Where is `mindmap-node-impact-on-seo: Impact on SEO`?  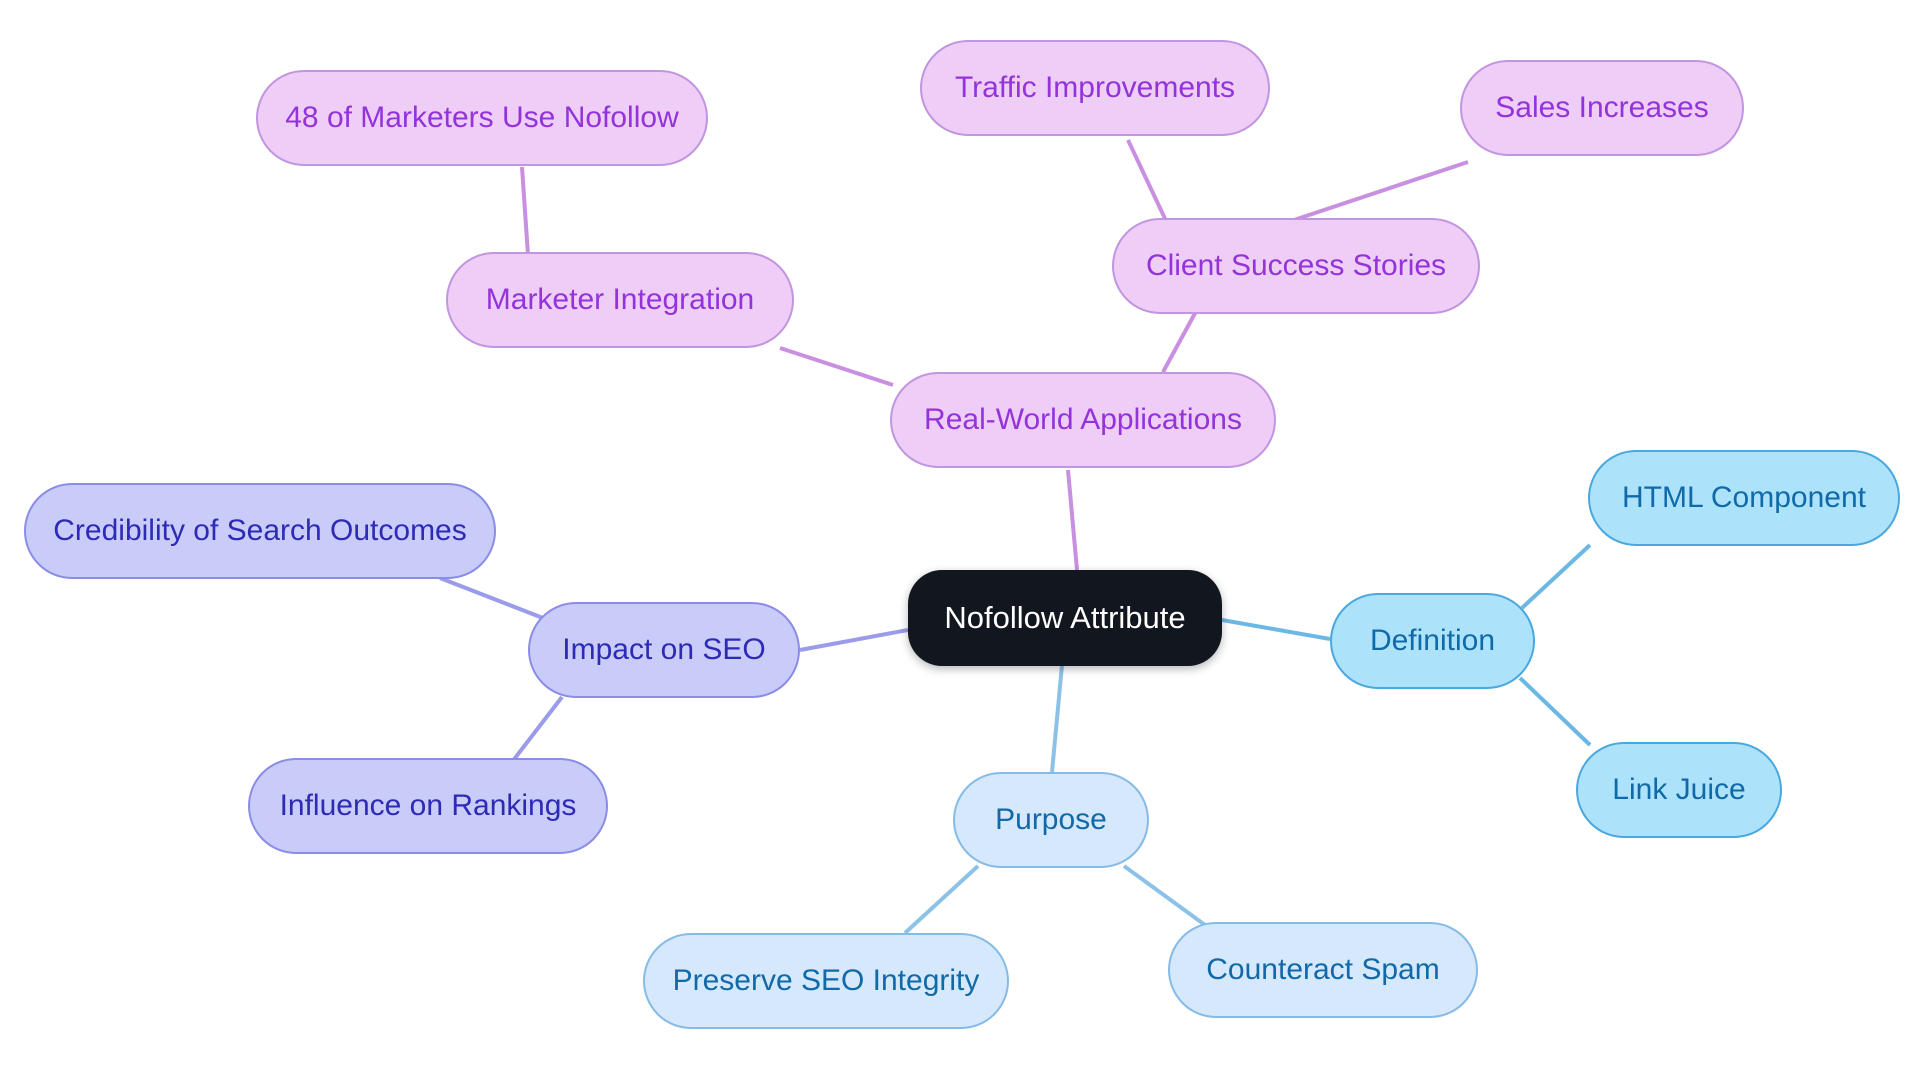
mindmap-node-impact-on-seo: Impact on SEO is located at coordinates (664, 650).